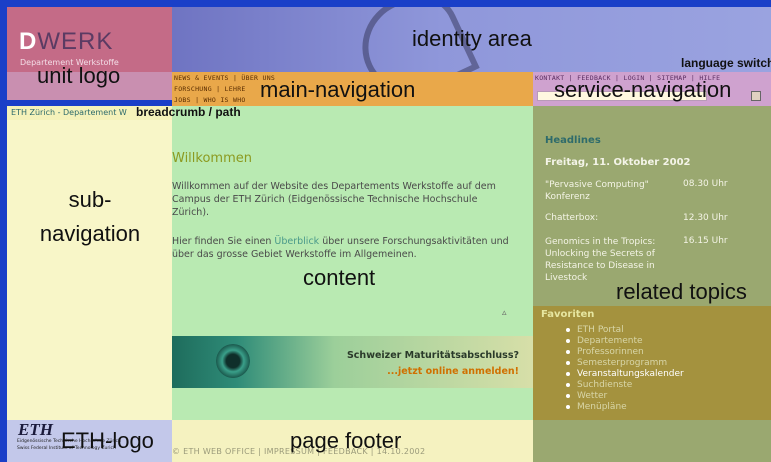 This screenshot has width=771, height=462. What do you see at coordinates (346, 440) in the screenshot?
I see `label-page-footer: page footer` at bounding box center [346, 440].